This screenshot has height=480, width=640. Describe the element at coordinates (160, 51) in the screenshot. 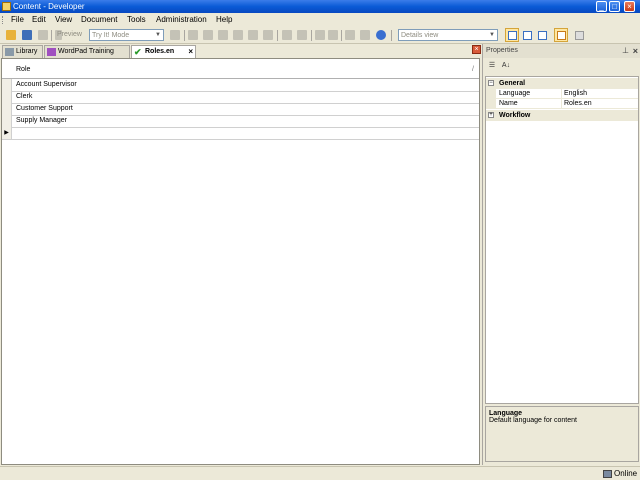

I see `tab-label: Roles.en` at that location.